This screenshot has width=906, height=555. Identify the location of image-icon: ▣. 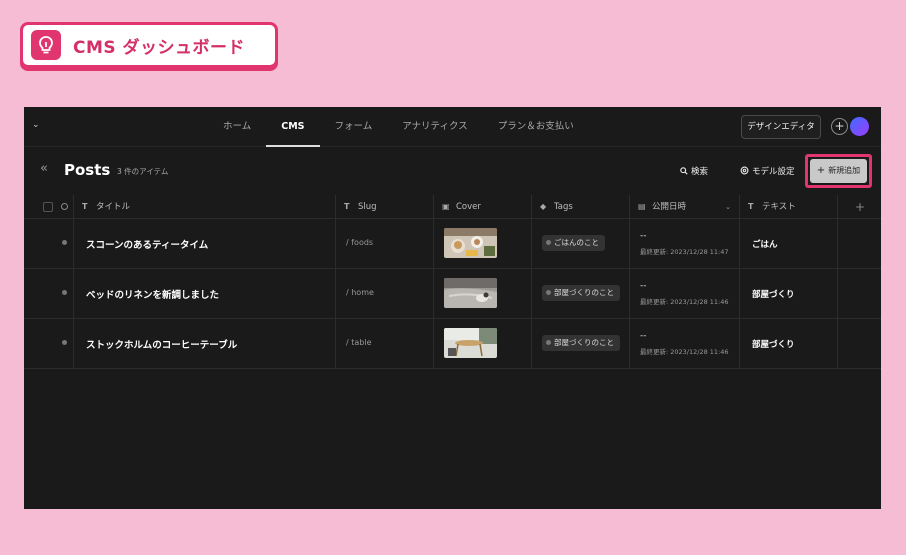
(446, 206).